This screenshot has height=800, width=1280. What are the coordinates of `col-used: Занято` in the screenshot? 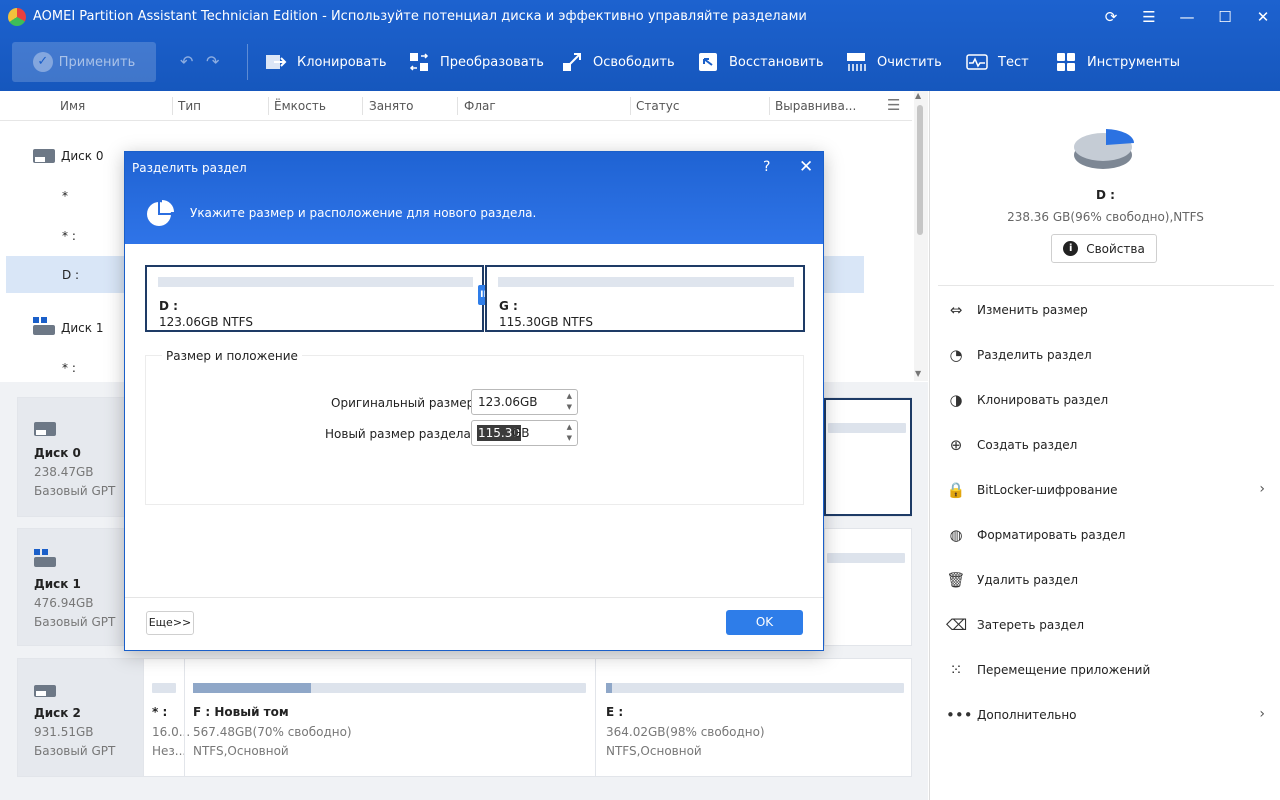 It's located at (391, 106).